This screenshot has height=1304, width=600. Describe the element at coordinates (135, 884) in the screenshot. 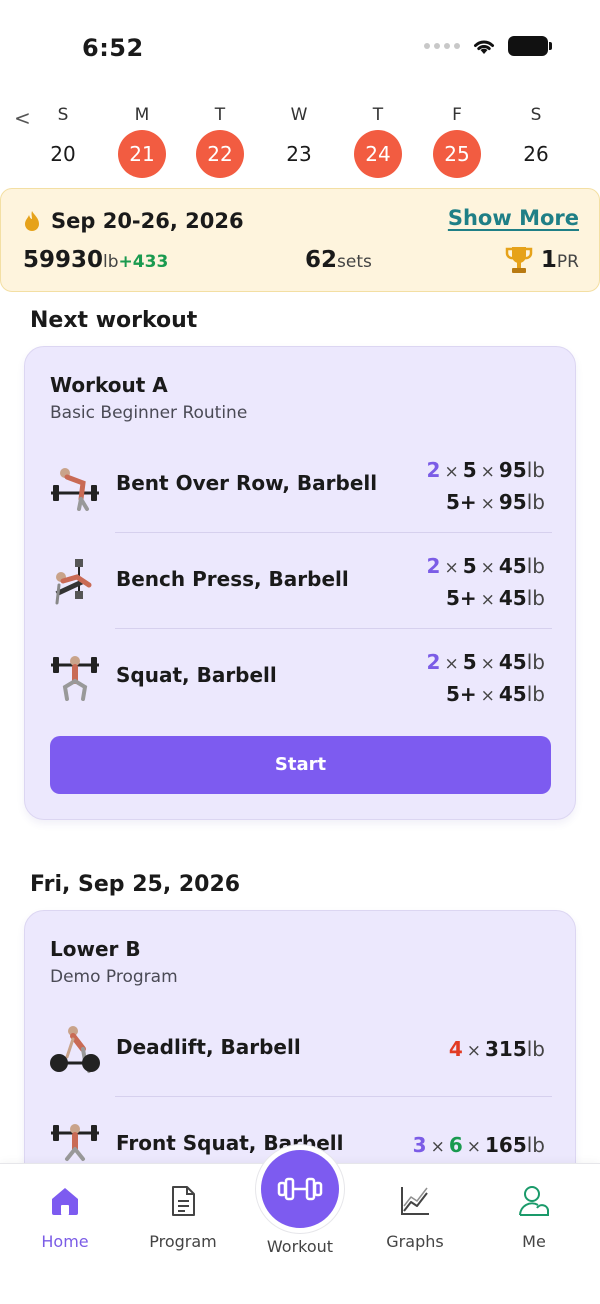

I see `history-date-heading: Fri, Sep 25, 2026` at that location.